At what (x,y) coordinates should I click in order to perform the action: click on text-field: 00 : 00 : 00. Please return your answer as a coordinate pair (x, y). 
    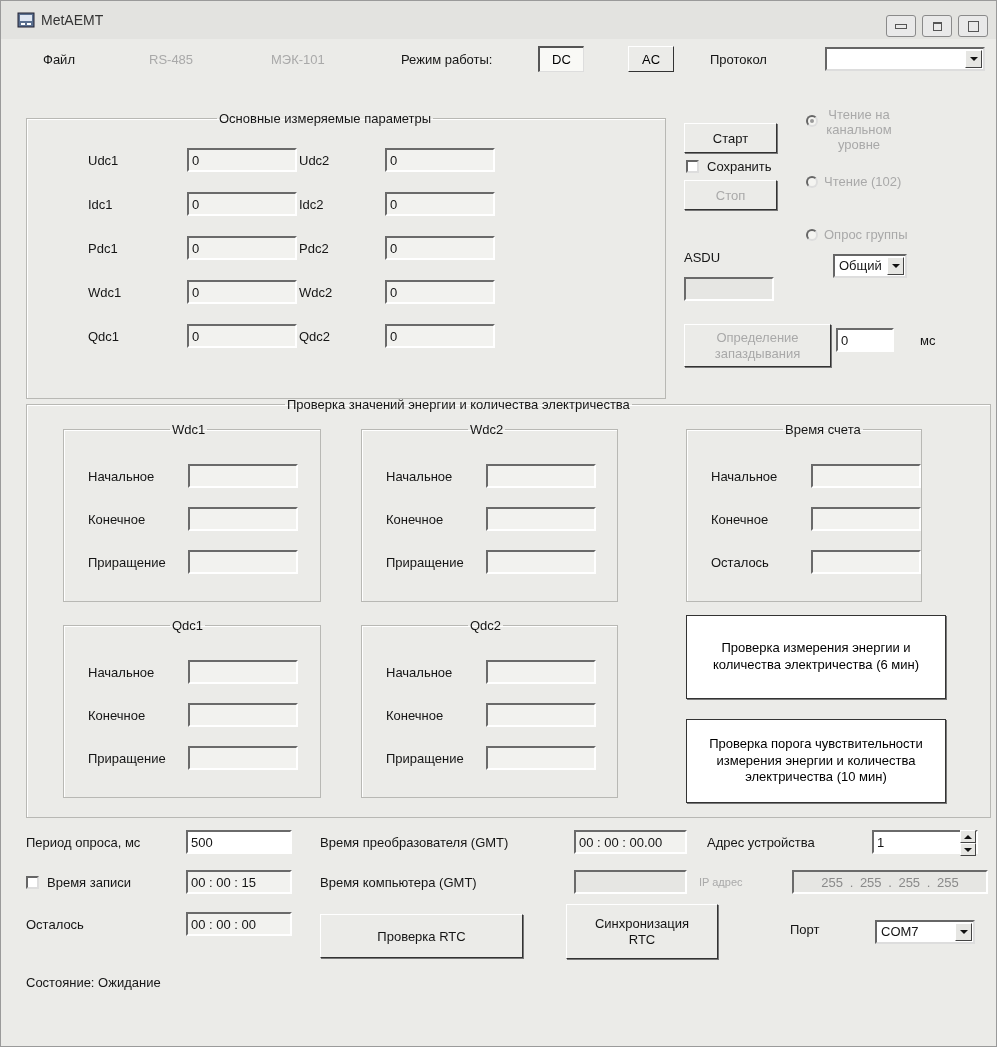
    Looking at the image, I should click on (239, 924).